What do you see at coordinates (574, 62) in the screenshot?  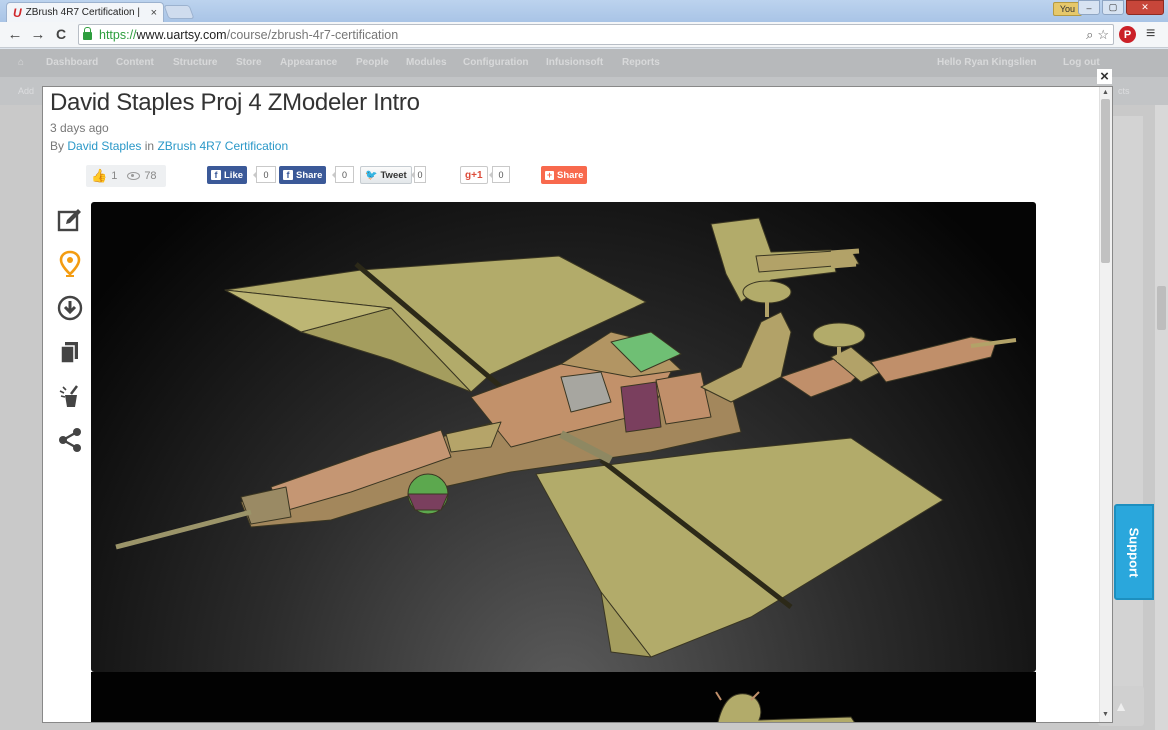 I see `admin-item-infusionsoft: Infusionsoft` at bounding box center [574, 62].